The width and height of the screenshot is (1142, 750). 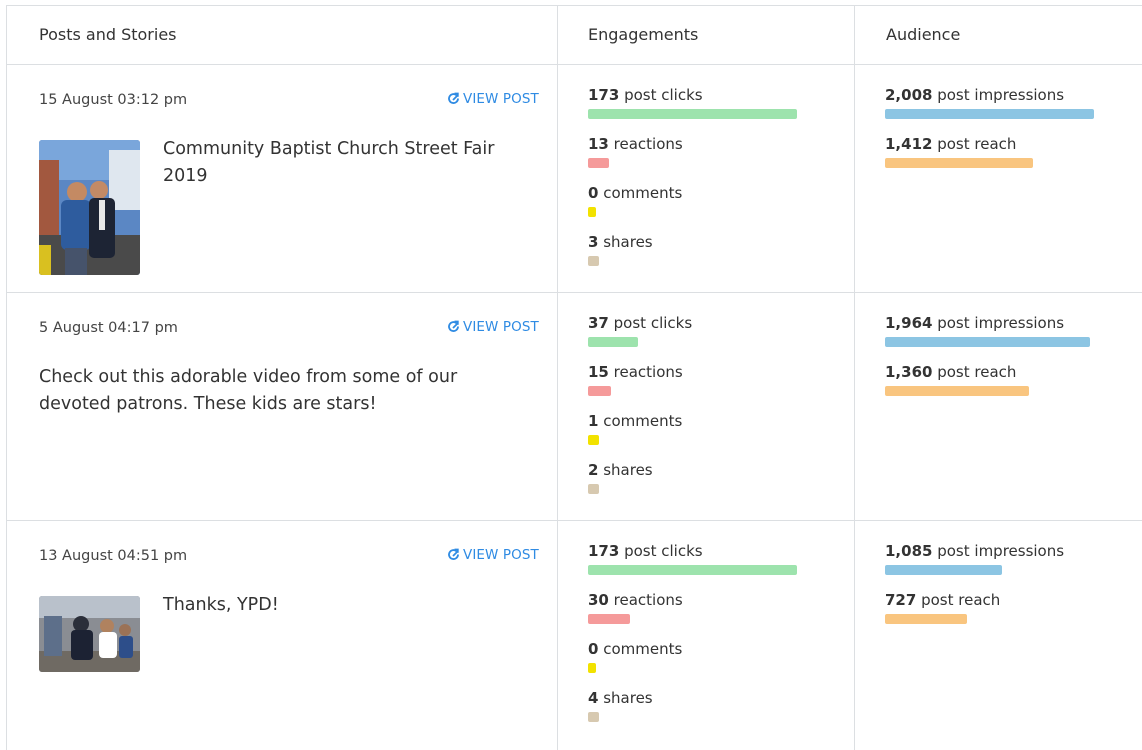 I want to click on metric-value: 3, so click(x=593, y=242).